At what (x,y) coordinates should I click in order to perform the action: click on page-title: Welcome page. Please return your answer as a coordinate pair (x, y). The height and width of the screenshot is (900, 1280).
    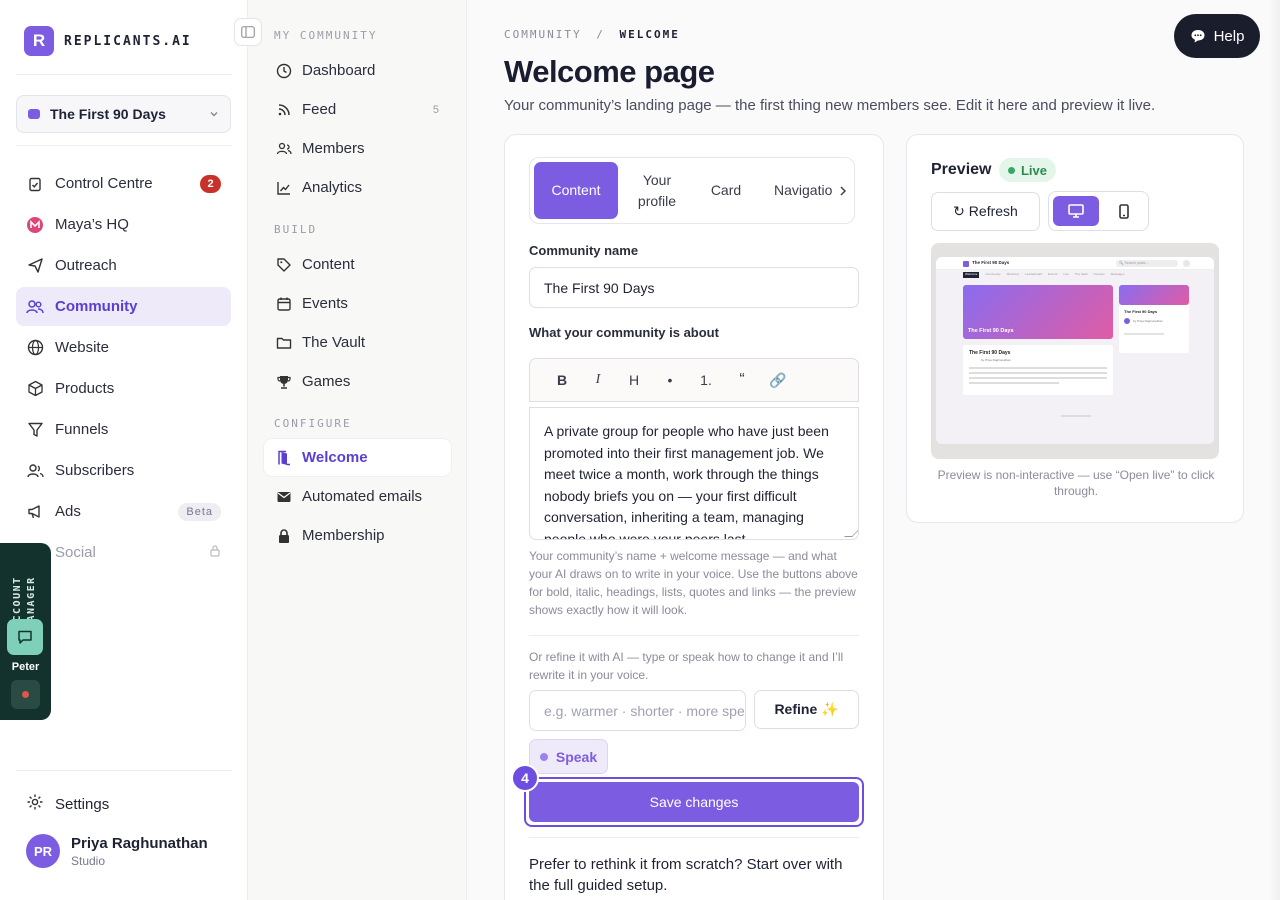
    Looking at the image, I should click on (609, 71).